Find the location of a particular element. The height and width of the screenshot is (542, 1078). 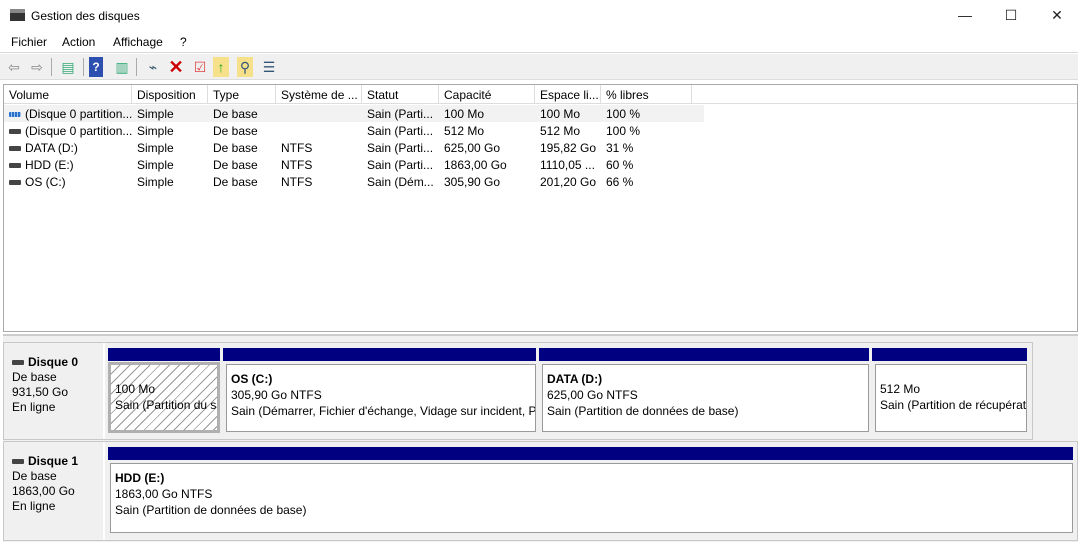

volume-icon is located at coordinates (15, 149).